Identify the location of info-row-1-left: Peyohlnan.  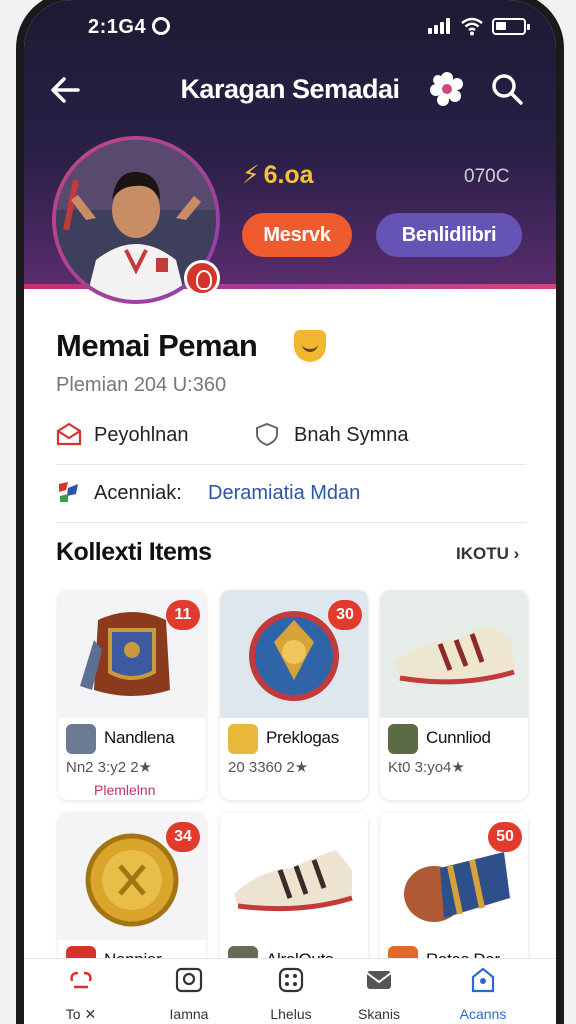
(141, 435).